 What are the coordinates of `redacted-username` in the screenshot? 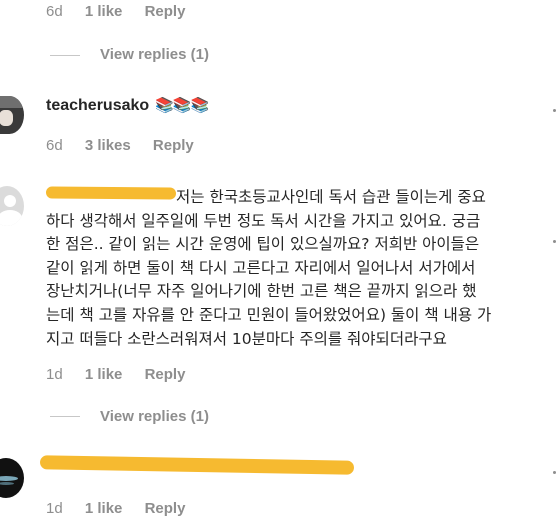 It's located at (197, 465).